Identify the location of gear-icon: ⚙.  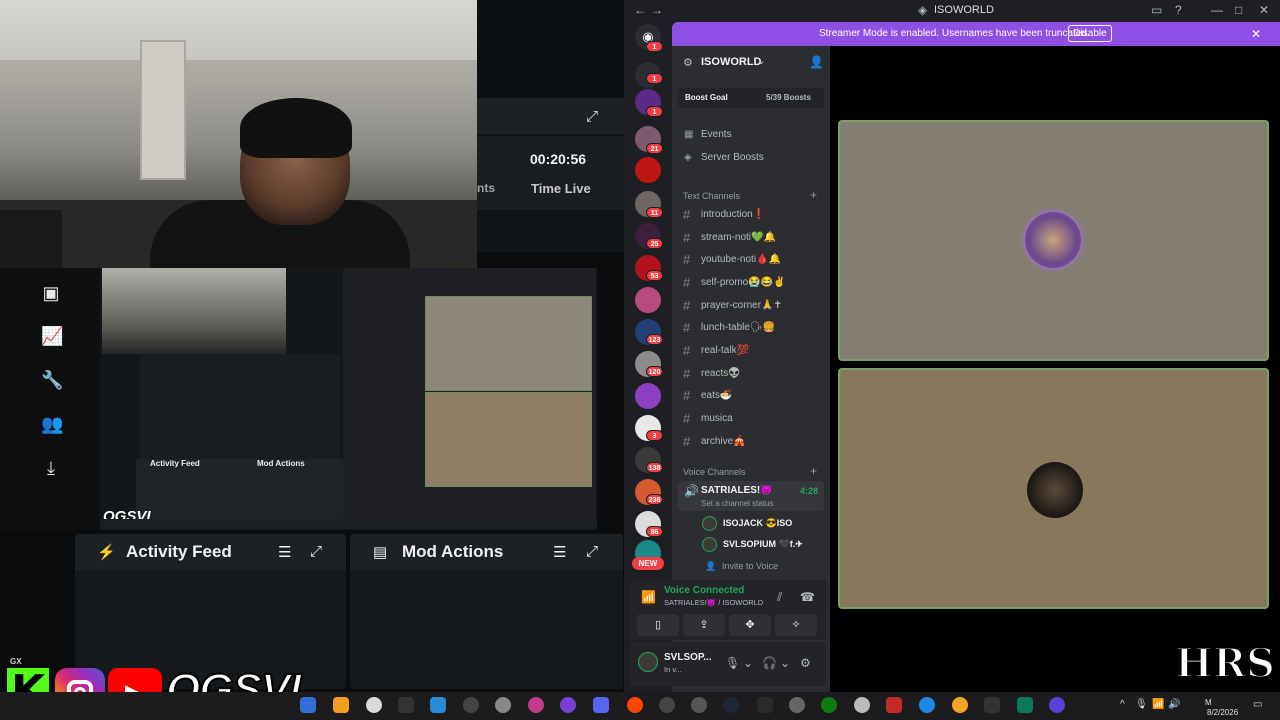
(805, 663).